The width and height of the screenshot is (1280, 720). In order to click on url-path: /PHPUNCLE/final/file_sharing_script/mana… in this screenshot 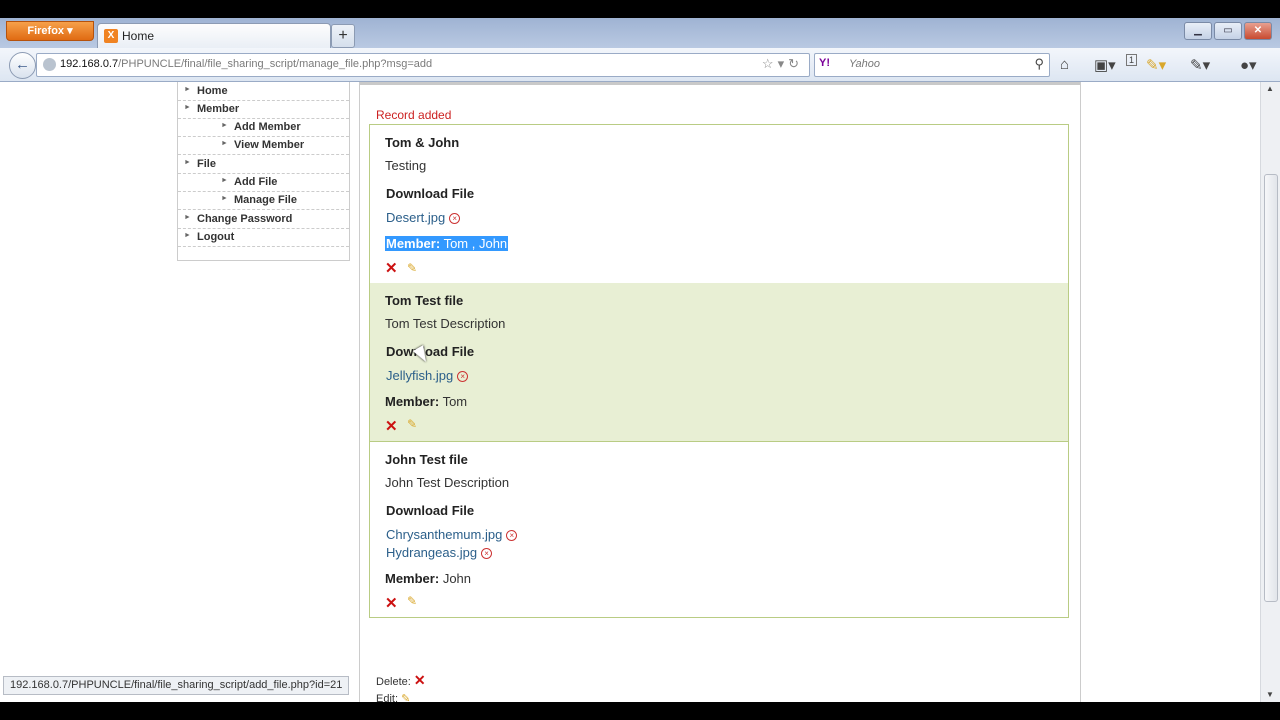, I will do `click(275, 64)`.